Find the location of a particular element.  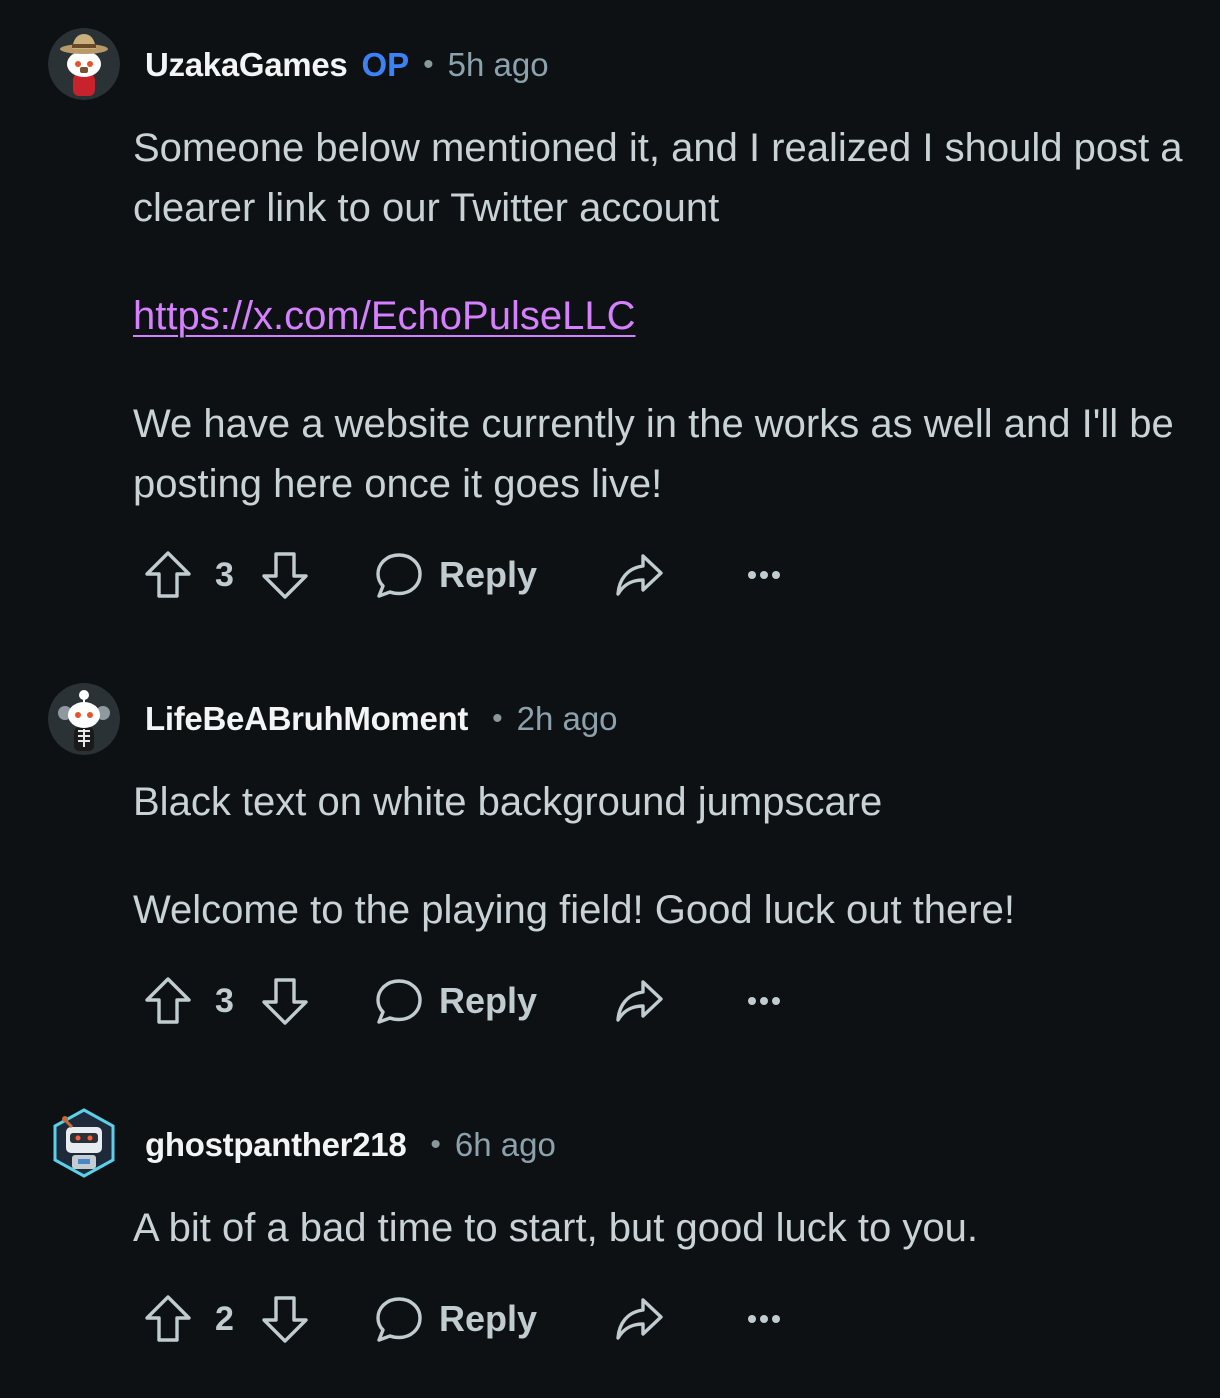

comment-action-bar: 2 Reply is located at coordinates (490, 1319).